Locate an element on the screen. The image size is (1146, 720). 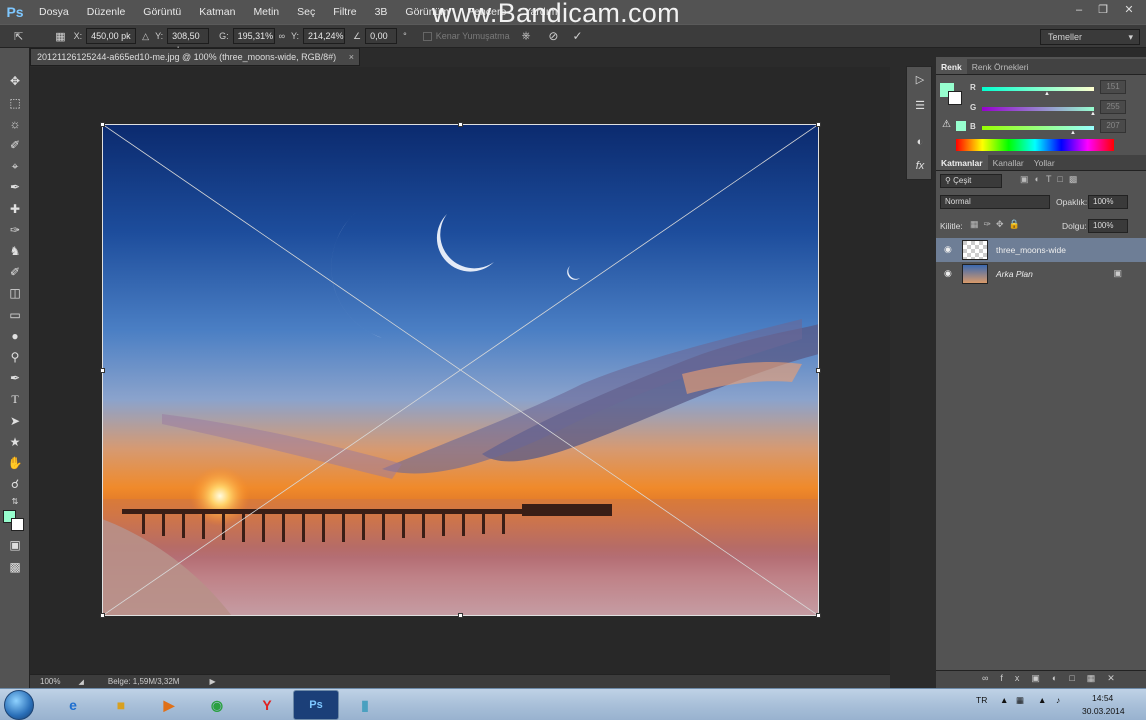
pen-tool-icon: ✒ is located at coordinates (15, 378).